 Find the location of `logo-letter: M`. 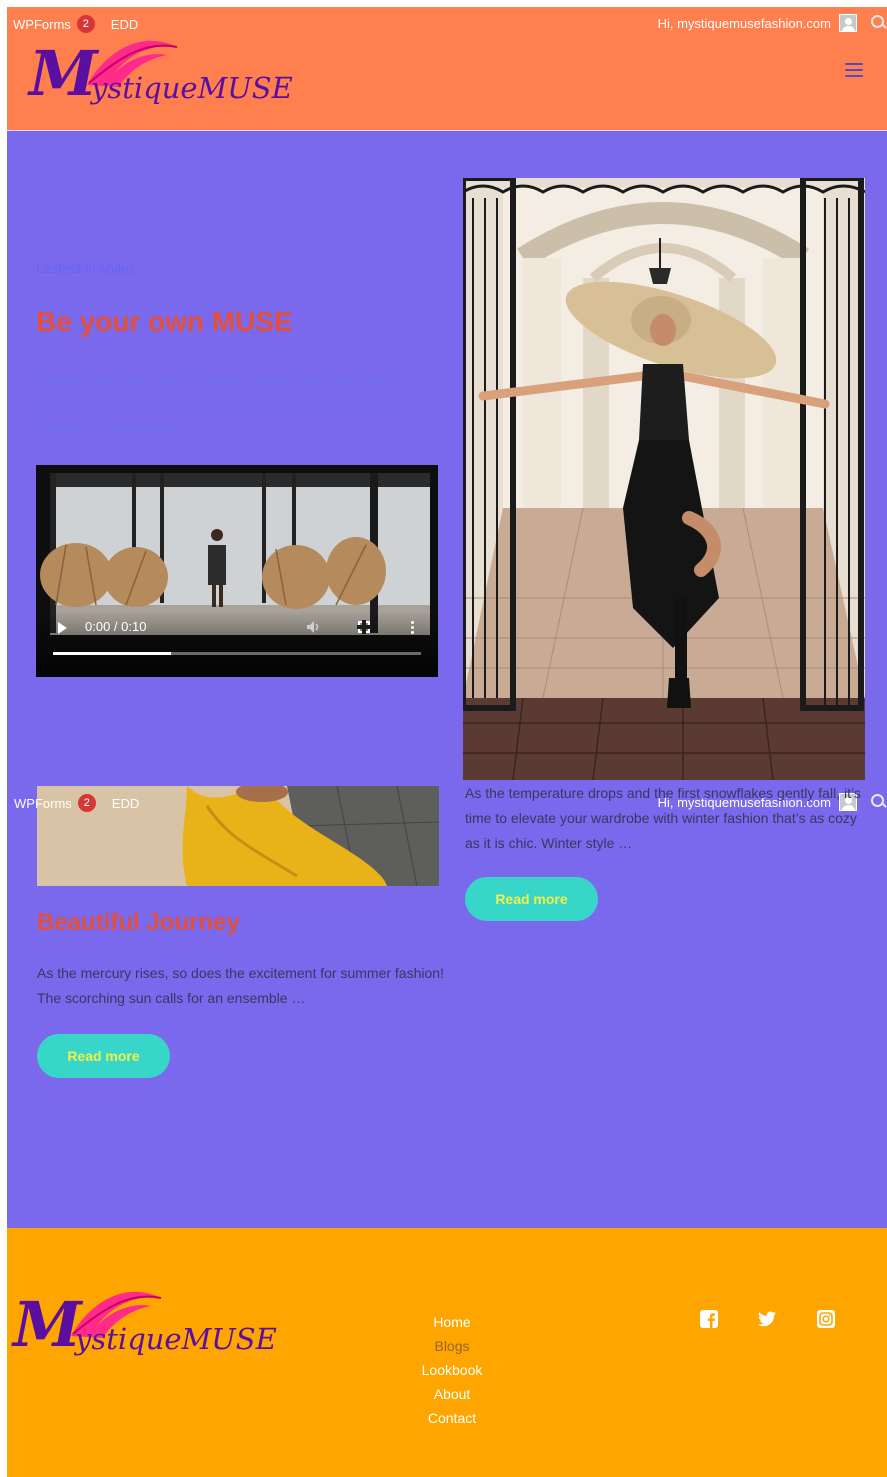

logo-letter: M is located at coordinates (63, 73).